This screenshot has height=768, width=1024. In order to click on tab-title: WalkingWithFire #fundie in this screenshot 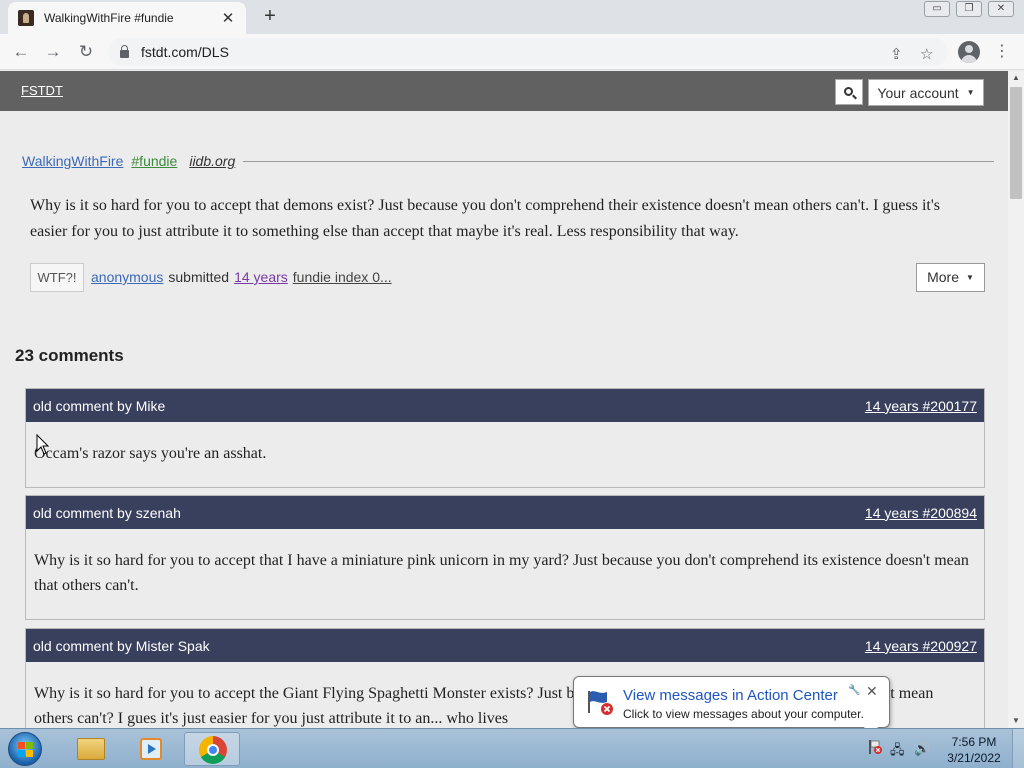, I will do `click(109, 18)`.